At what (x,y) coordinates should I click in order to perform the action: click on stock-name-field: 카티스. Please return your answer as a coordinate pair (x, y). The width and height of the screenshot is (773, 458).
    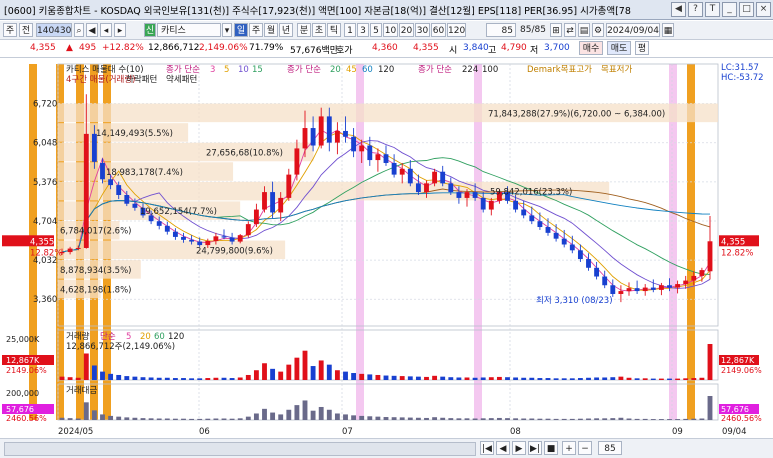
    Looking at the image, I should click on (189, 30).